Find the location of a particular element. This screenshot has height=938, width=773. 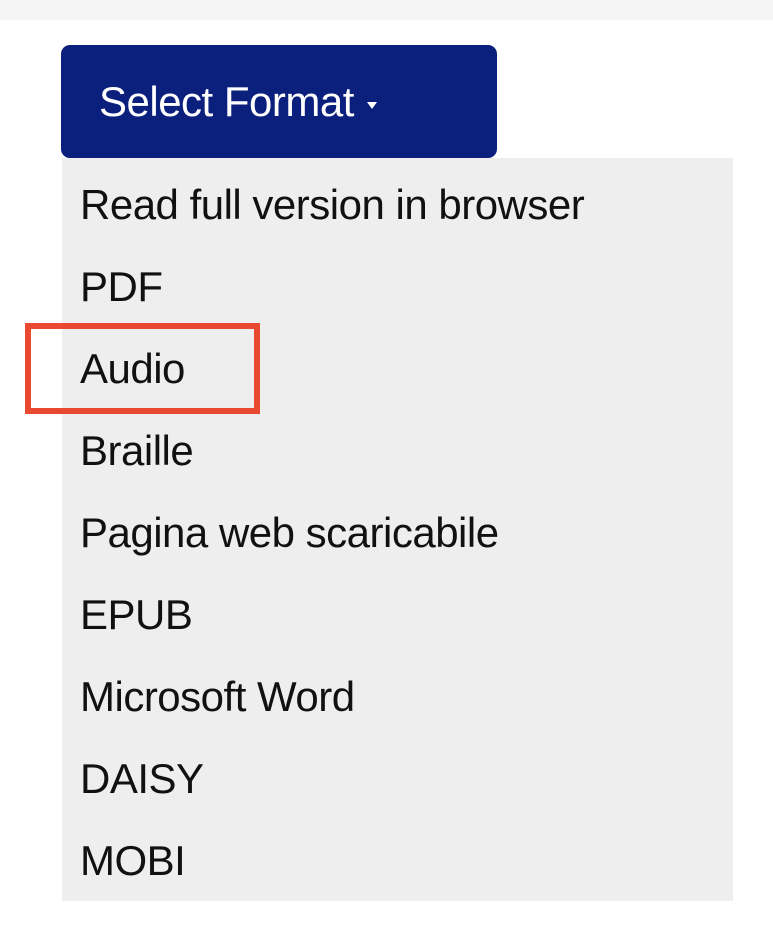

caret-down-icon is located at coordinates (371, 105).